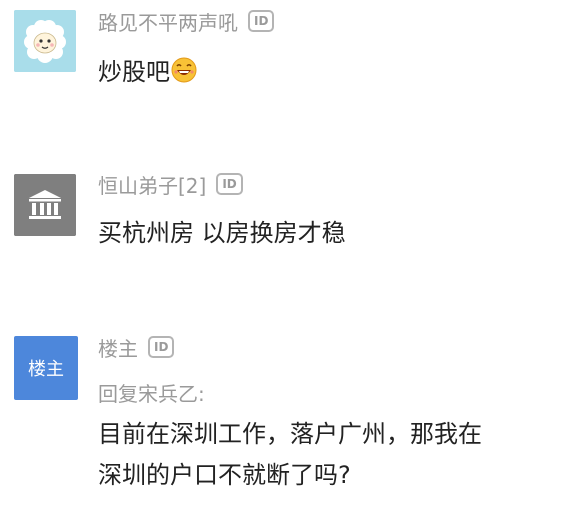 The width and height of the screenshot is (578, 506). What do you see at coordinates (184, 73) in the screenshot?
I see `grinning-face-emoji-icon` at bounding box center [184, 73].